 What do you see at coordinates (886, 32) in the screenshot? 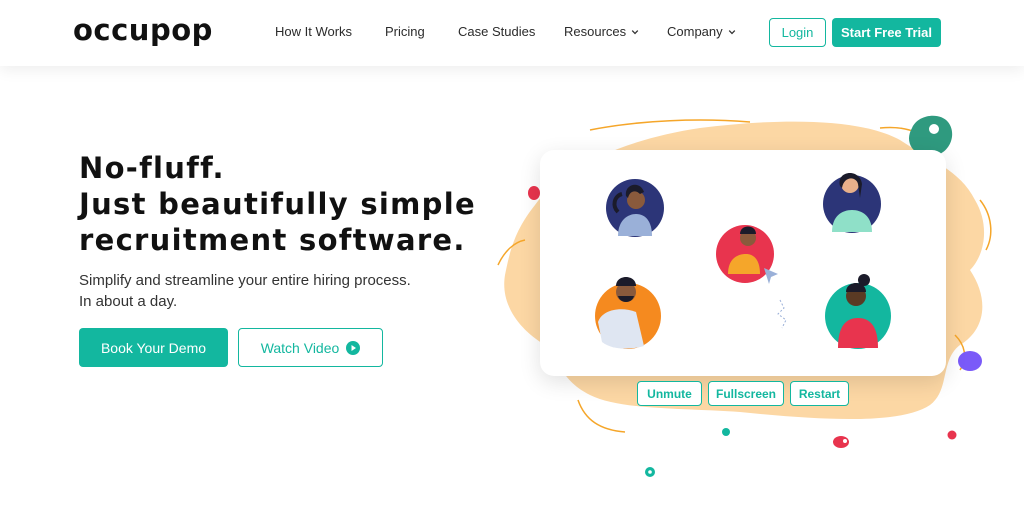
I see `start-free-trial-button: Start Free Trial` at bounding box center [886, 32].